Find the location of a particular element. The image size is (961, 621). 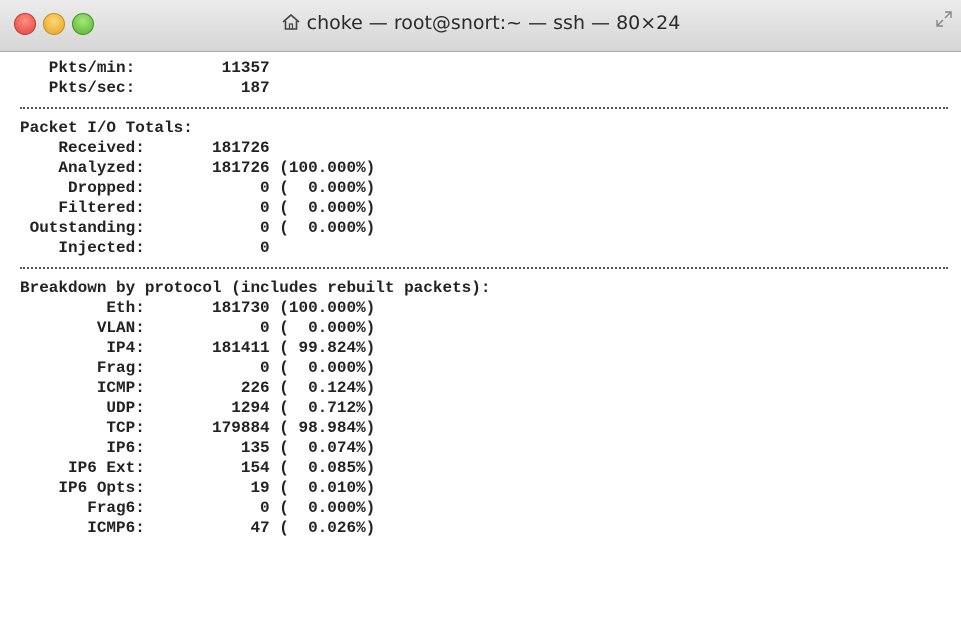

title-bar: choke — root@snort:~ — ssh — 80×24 is located at coordinates (480, 26).